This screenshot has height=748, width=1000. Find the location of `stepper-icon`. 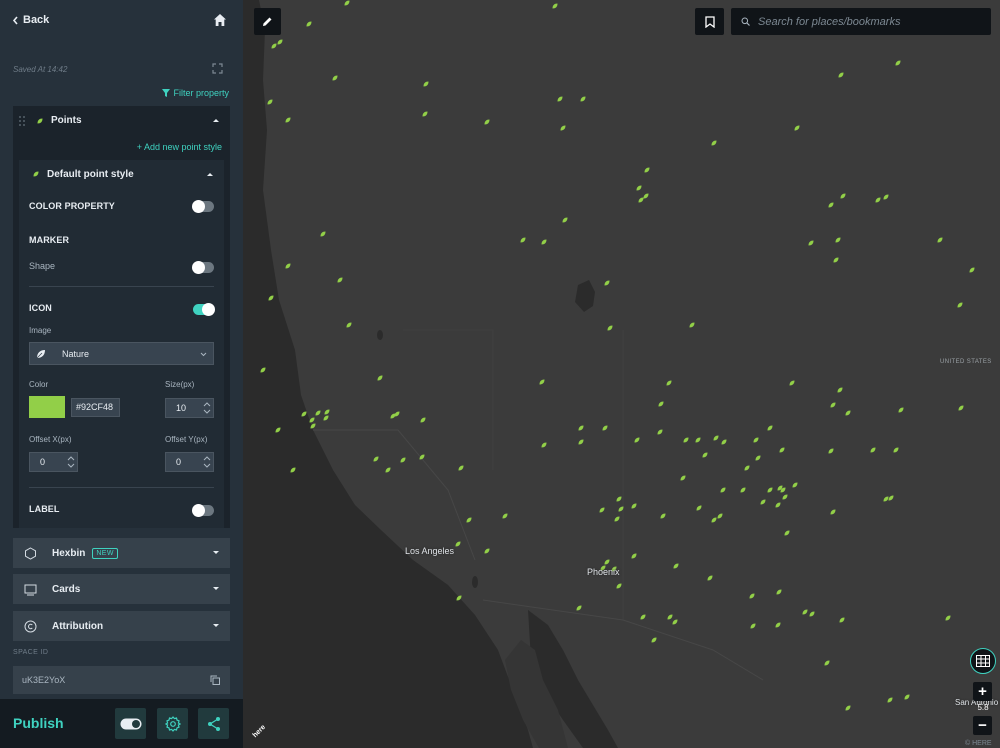

stepper-icon is located at coordinates (71, 462).